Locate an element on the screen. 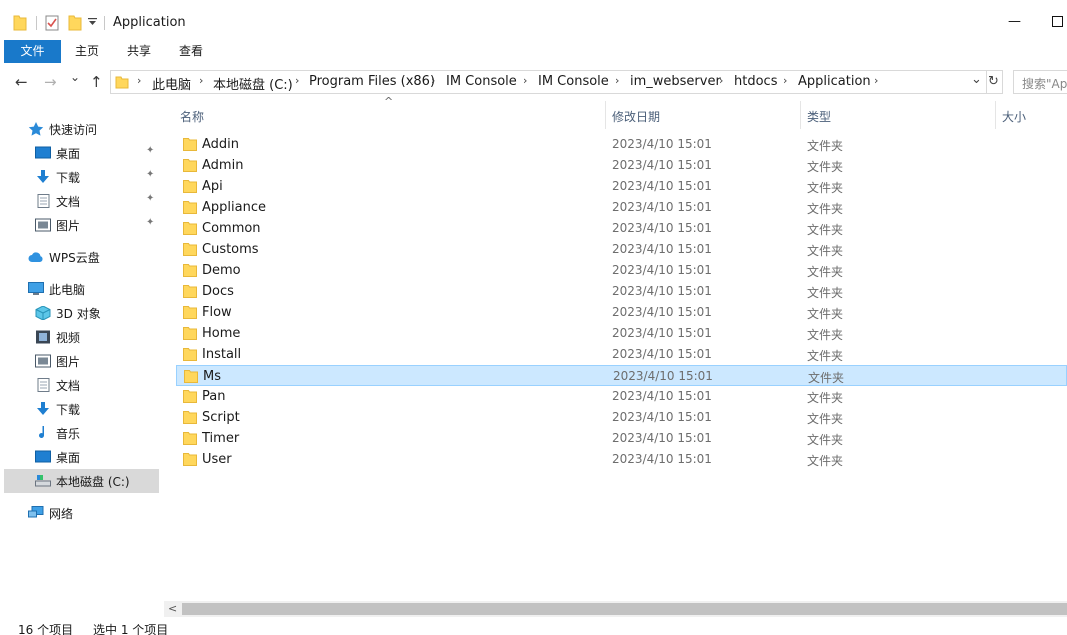  nav-item-this-pc: 此电脑 is located at coordinates (81, 289).